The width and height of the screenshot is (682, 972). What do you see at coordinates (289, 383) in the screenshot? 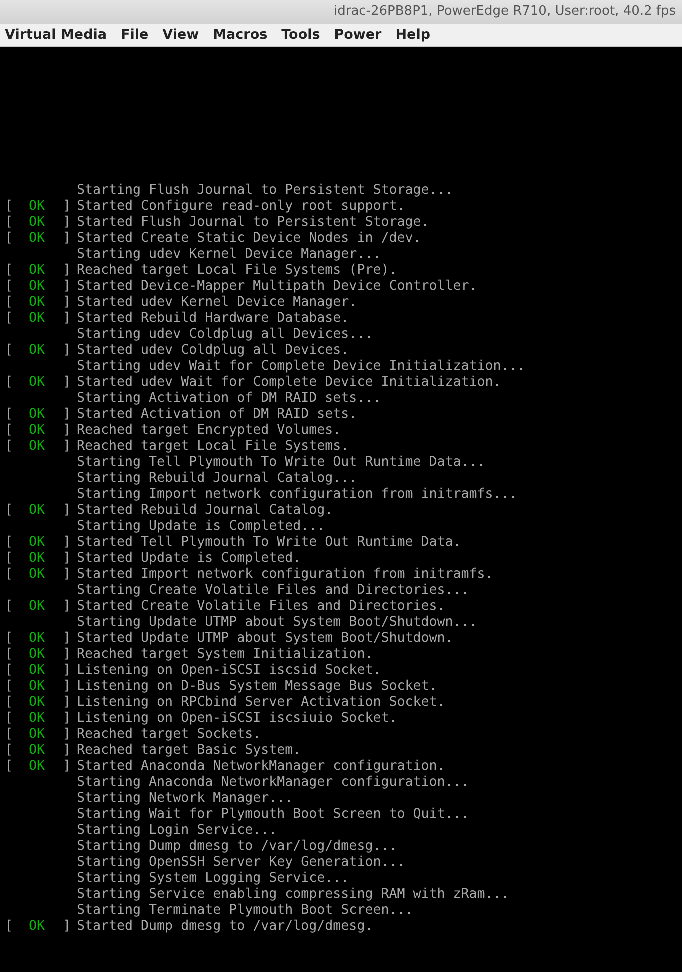
I see `log-message: Started udev Wait for Complete Device Initialization.` at bounding box center [289, 383].